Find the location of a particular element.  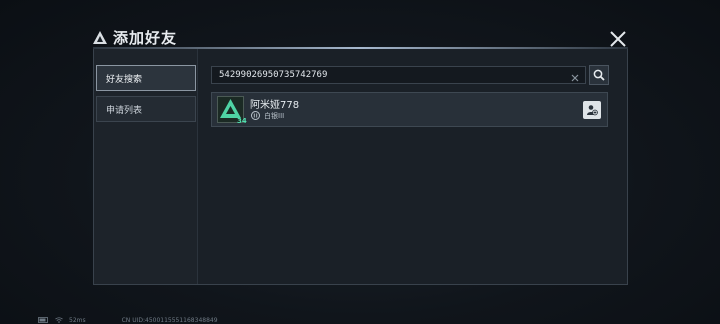

wifi-icon is located at coordinates (59, 320).